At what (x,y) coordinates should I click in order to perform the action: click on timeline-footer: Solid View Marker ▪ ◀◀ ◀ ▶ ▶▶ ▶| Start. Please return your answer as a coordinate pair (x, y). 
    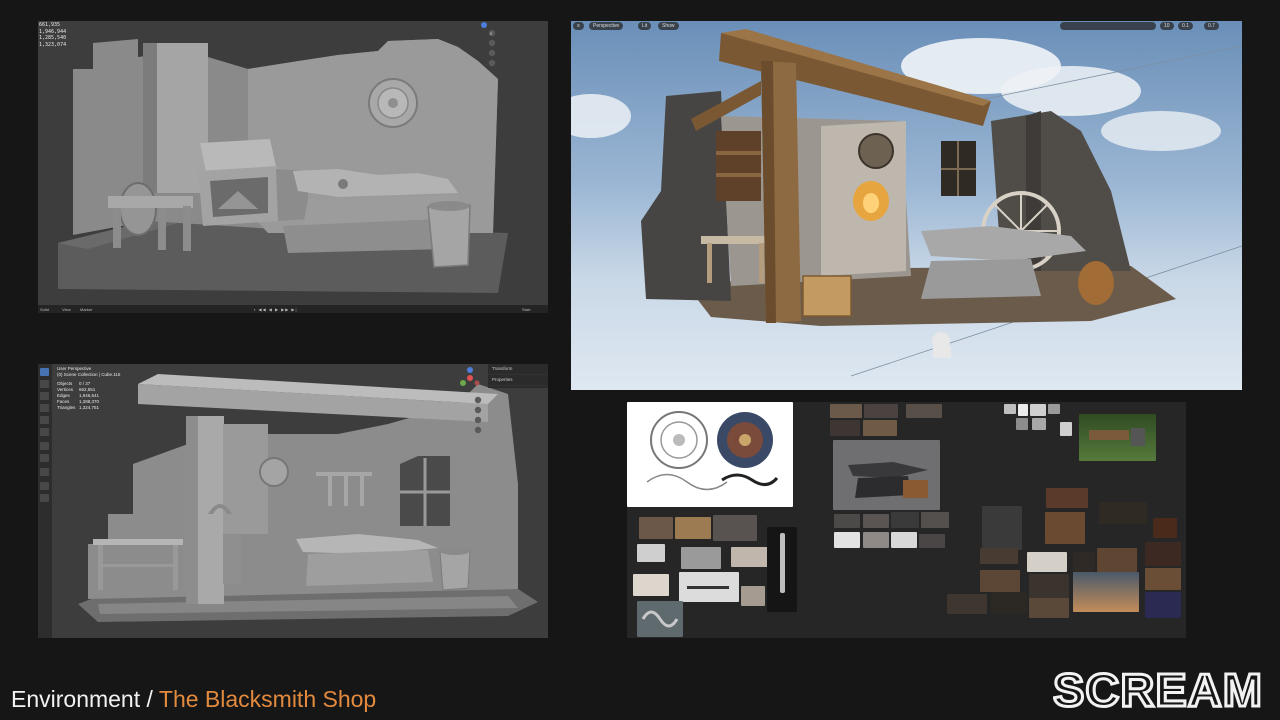
    Looking at the image, I should click on (293, 309).